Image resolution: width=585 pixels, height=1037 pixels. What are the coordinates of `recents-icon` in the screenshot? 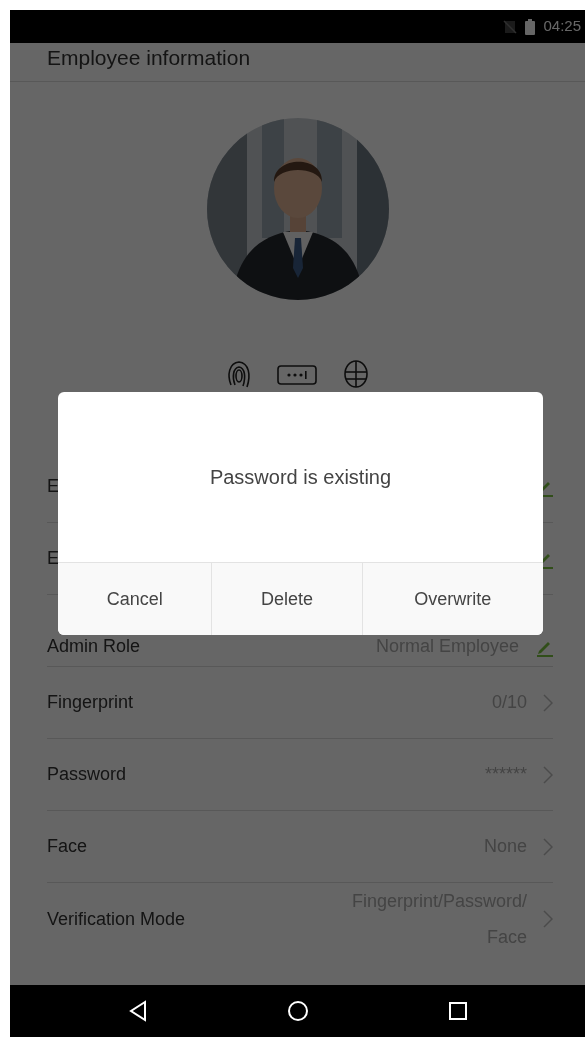 It's located at (457, 1011).